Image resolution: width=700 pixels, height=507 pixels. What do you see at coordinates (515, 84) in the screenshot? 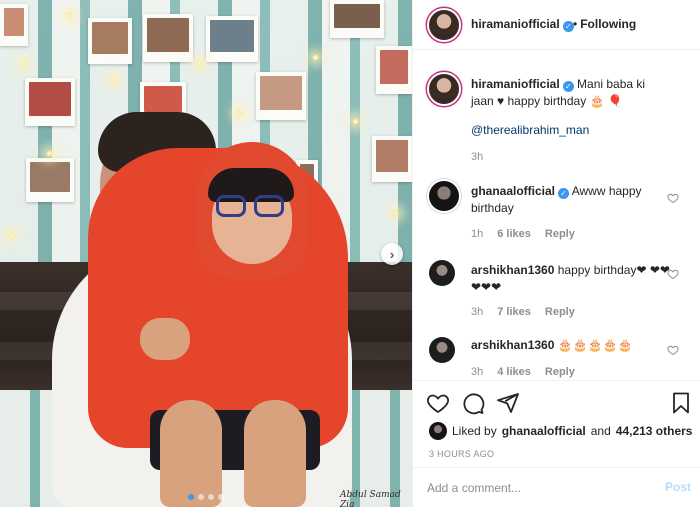
I see `caption-author-username: hiramaniofficial` at bounding box center [515, 84].